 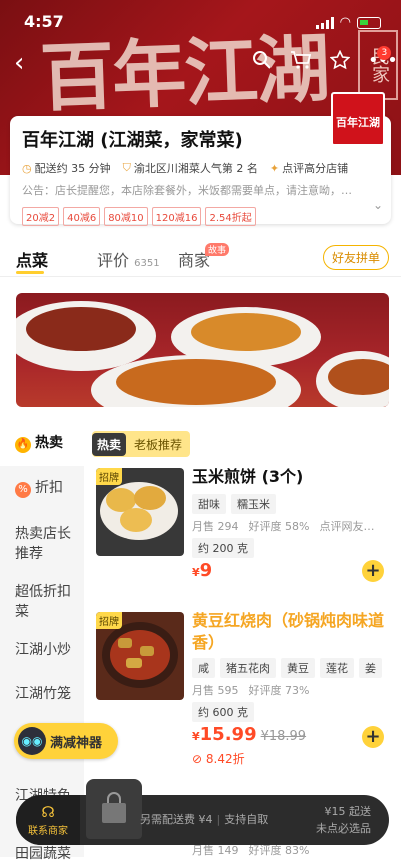 I want to click on sidebar-item-hot: 🔥 热卖, so click(x=42, y=443).